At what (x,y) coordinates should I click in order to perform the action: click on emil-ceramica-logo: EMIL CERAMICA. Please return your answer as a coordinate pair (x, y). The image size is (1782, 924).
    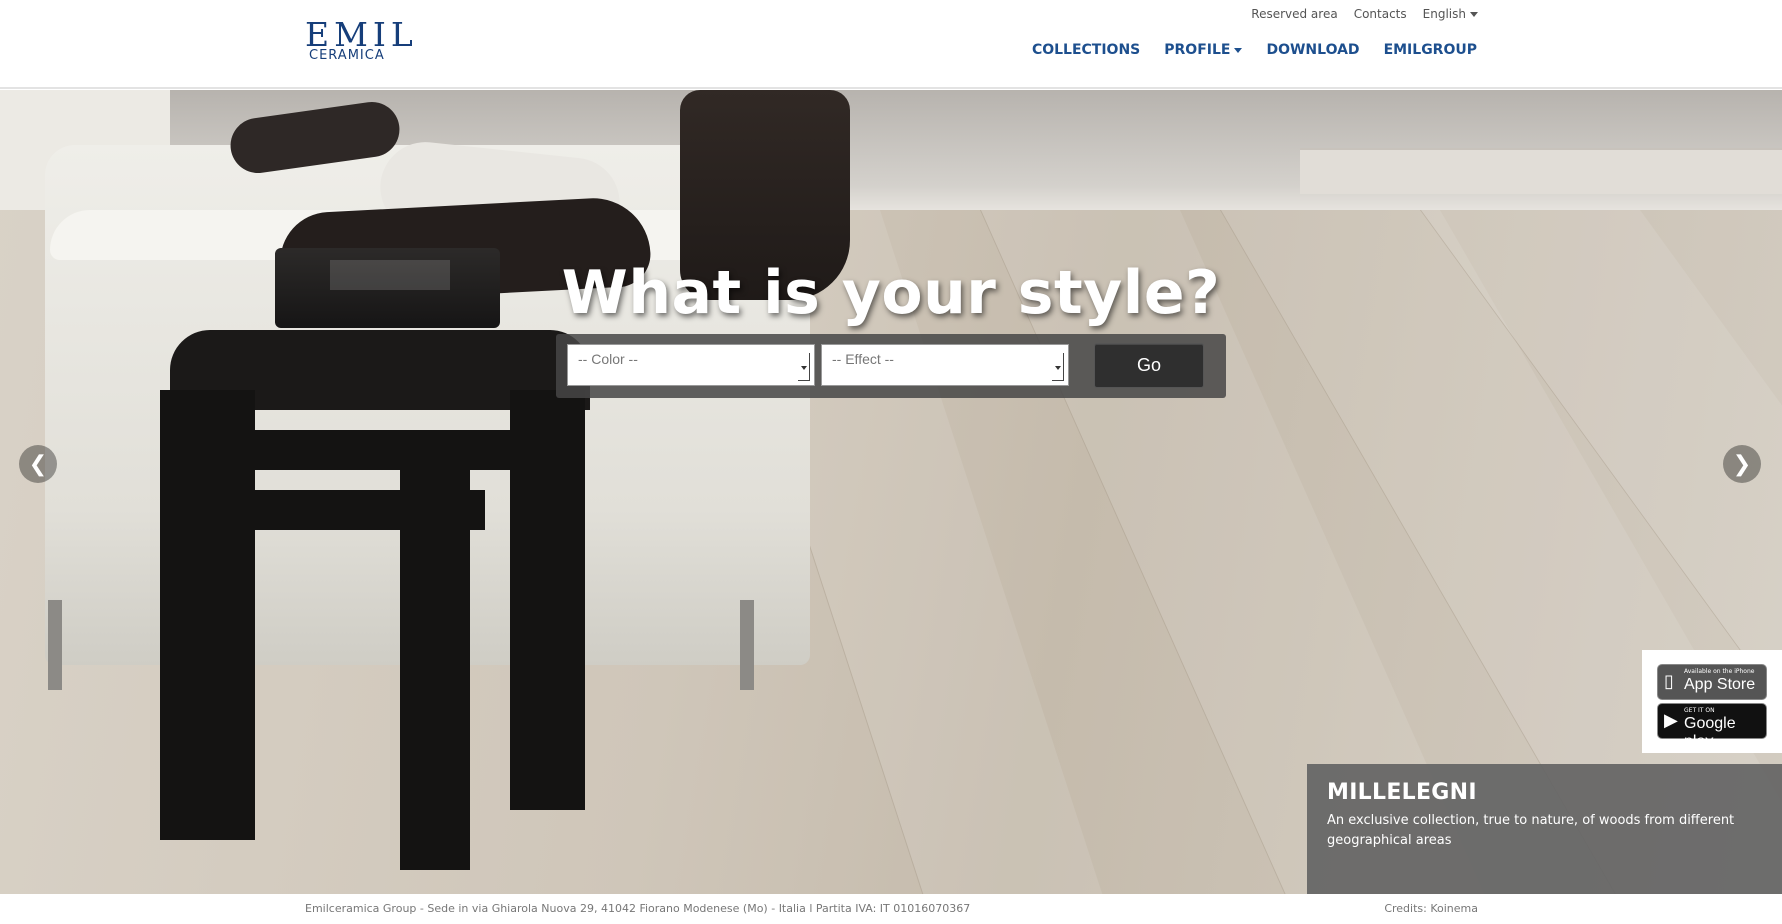
    Looking at the image, I should click on (360, 42).